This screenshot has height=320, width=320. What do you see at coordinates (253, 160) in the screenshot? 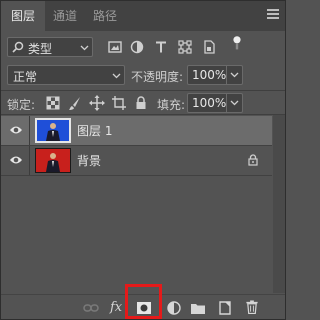
I see `layer-lock-icon` at bounding box center [253, 160].